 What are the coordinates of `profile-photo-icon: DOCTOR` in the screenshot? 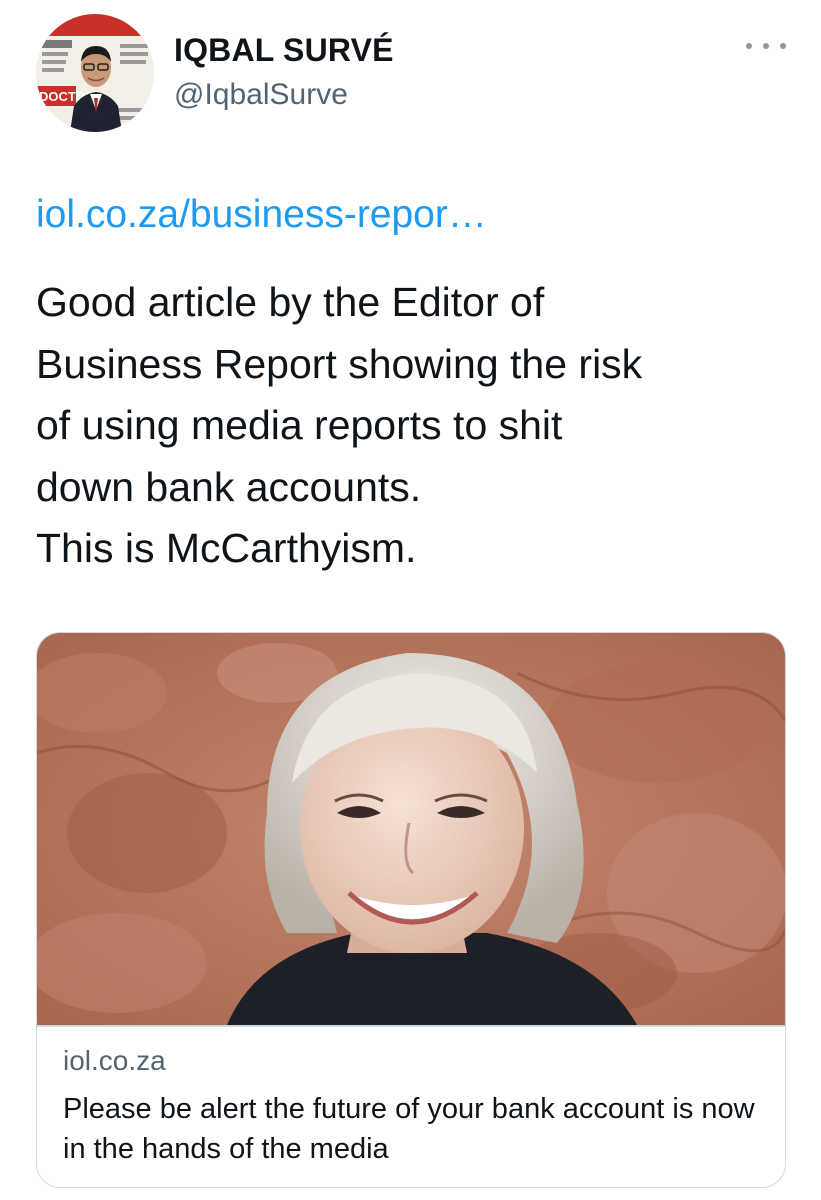 It's located at (95, 73).